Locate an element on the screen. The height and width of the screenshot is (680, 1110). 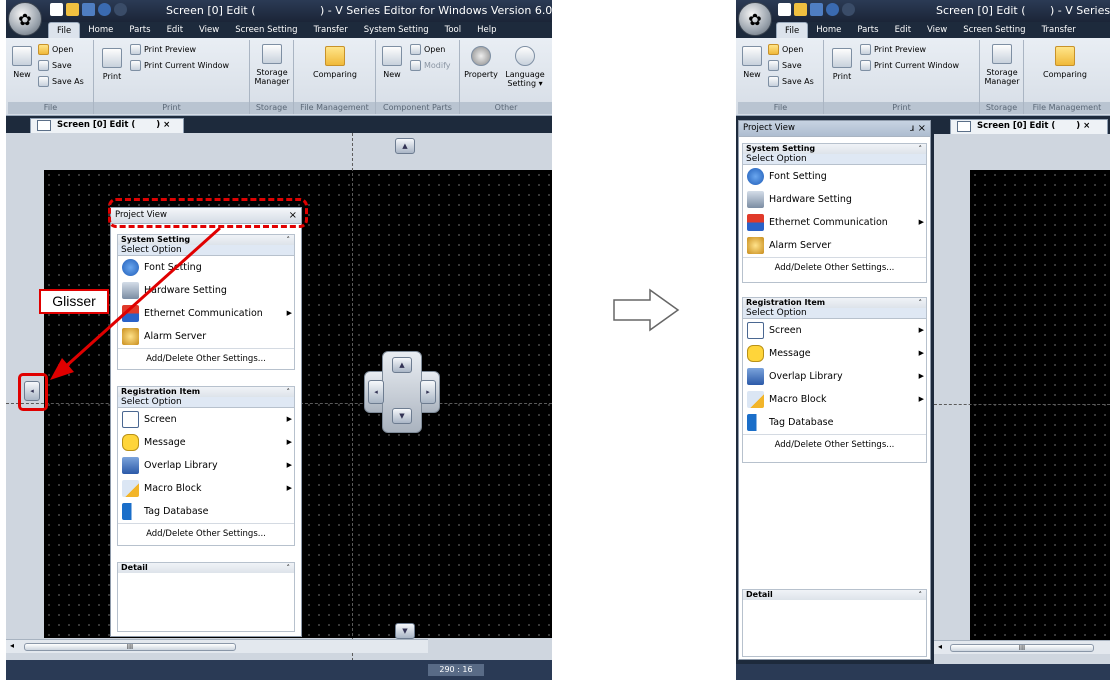
scroll-up-button: ▲ is located at coordinates (405, 146).